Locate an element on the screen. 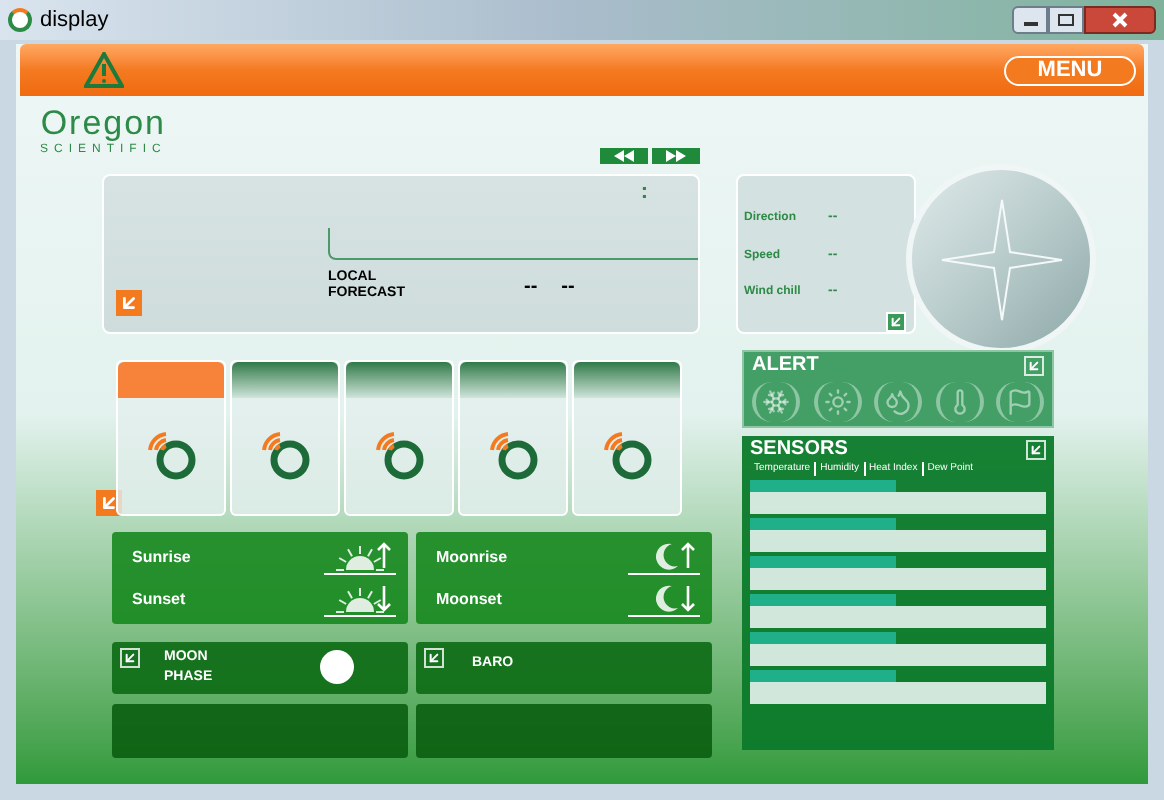 The width and height of the screenshot is (1164, 800). compass-star-icon is located at coordinates (1001, 259).